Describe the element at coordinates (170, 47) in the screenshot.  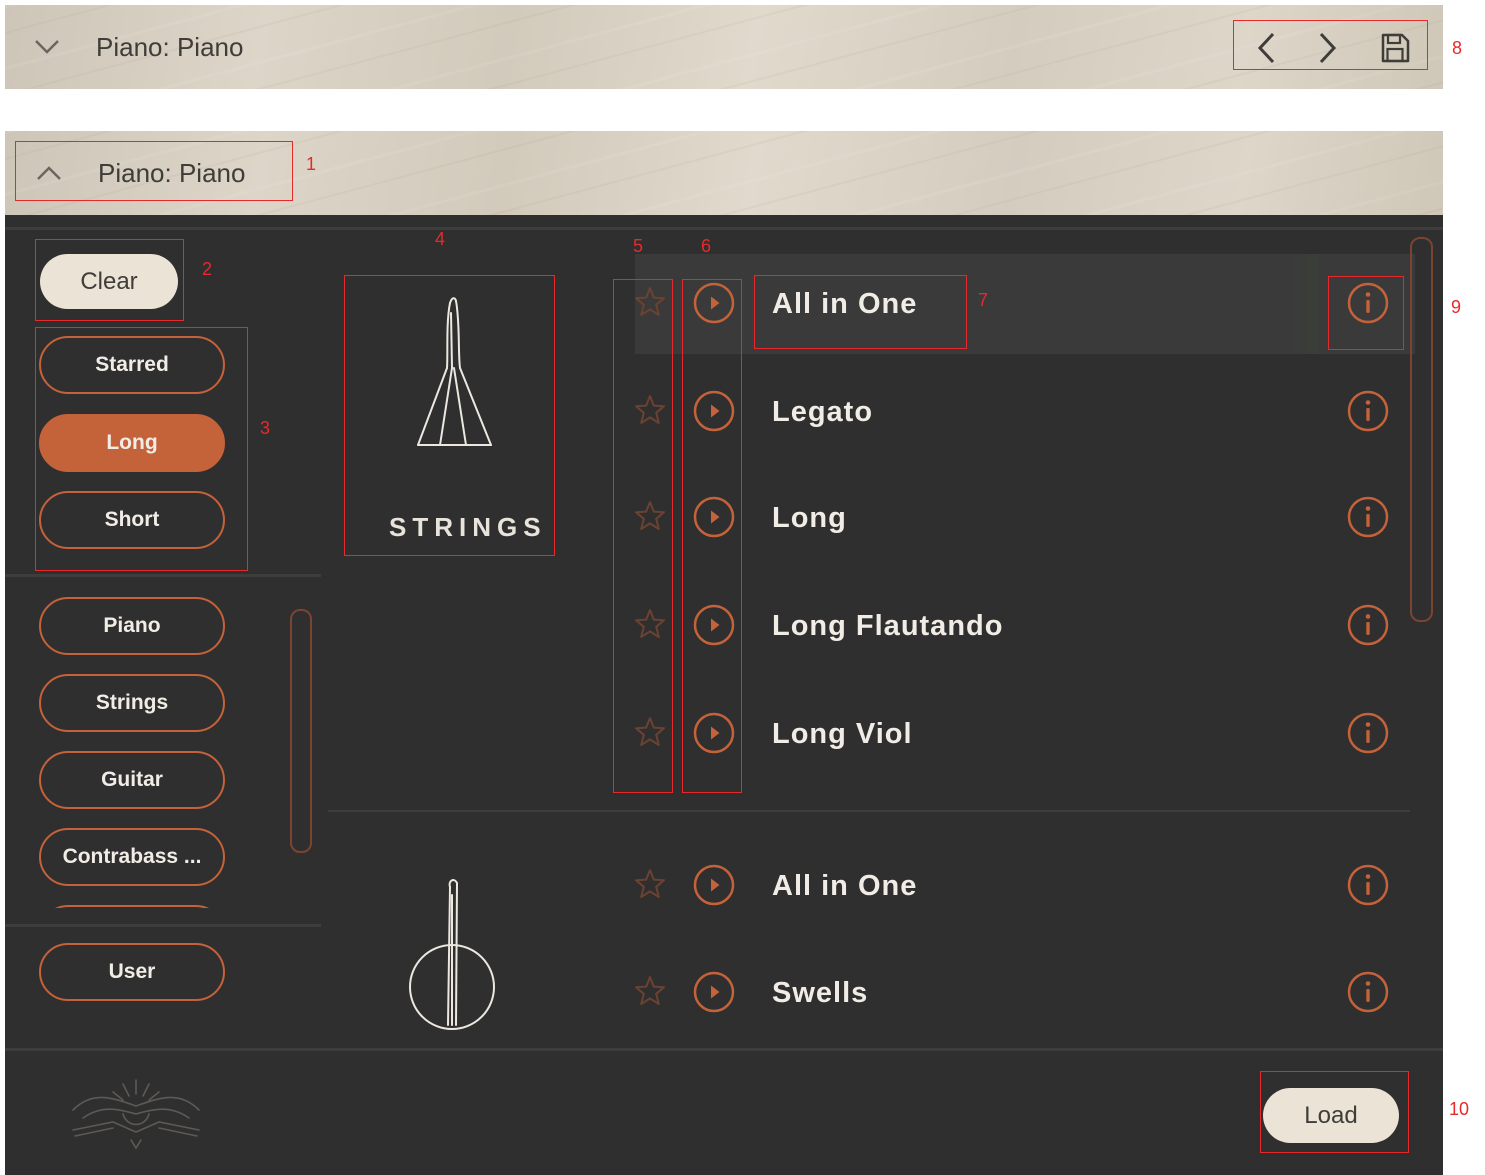
I see `header-title: Piano` at that location.